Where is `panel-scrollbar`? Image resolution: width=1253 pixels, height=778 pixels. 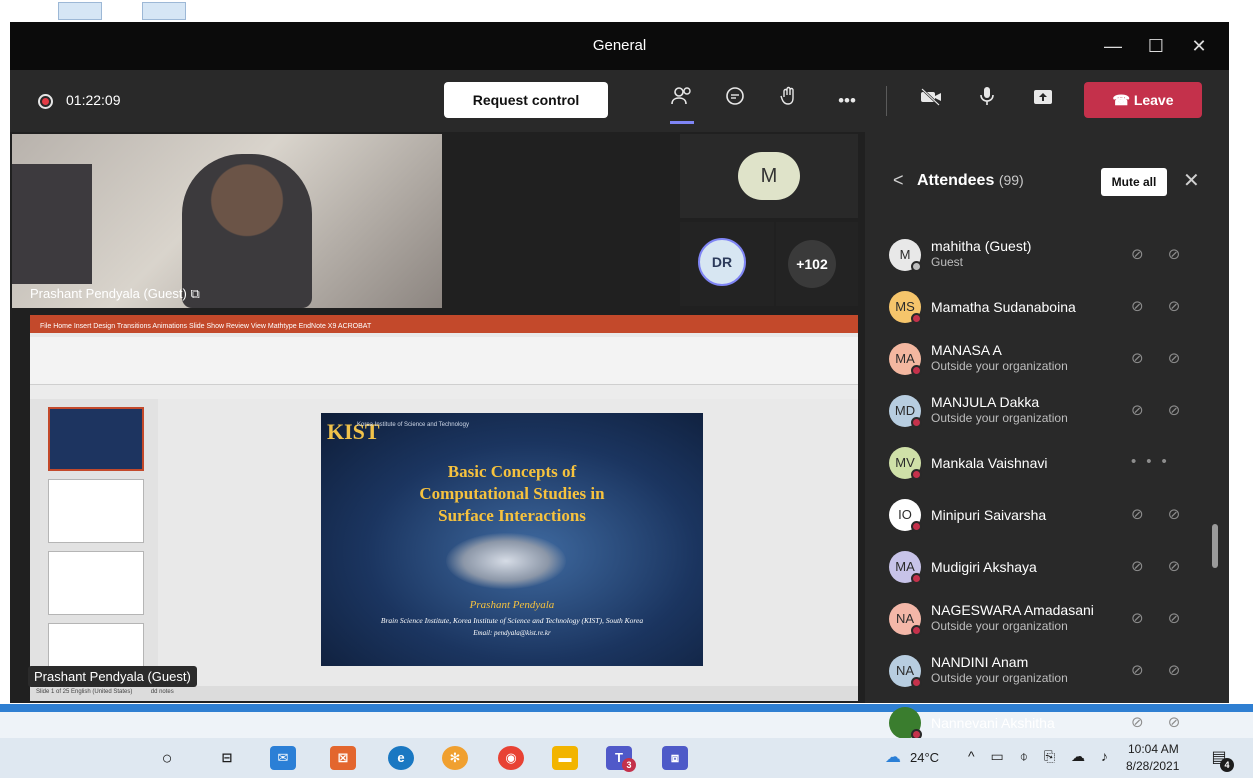 panel-scrollbar is located at coordinates (1215, 546).